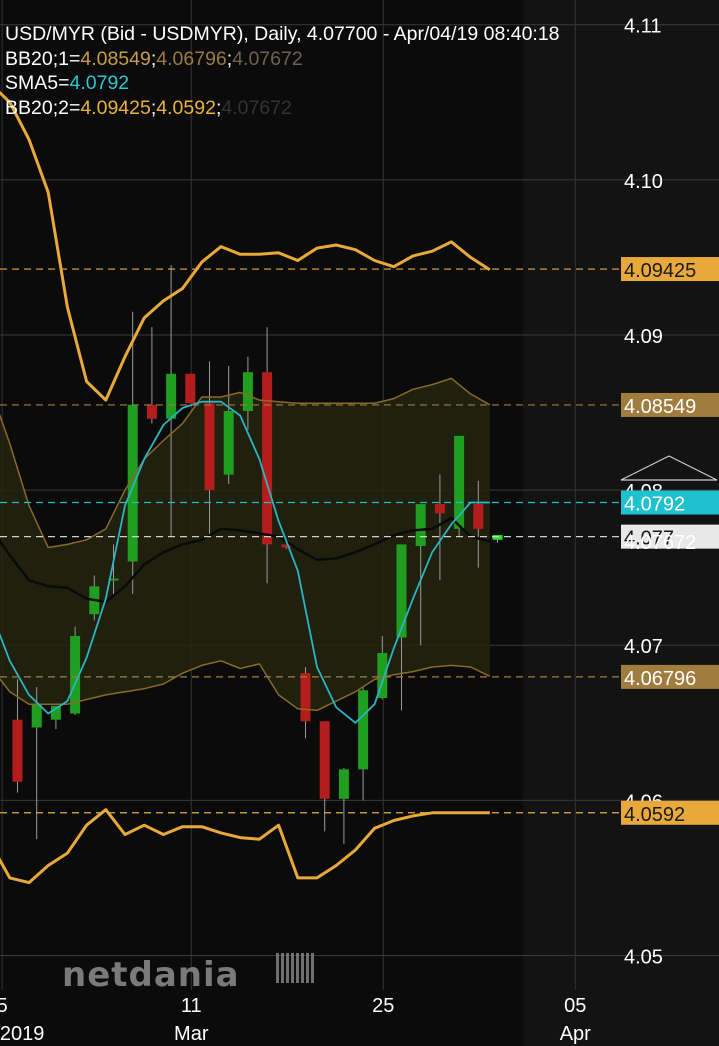  Describe the element at coordinates (267, 58) in the screenshot. I see `legend-bb1-mid: 4.07672` at that location.